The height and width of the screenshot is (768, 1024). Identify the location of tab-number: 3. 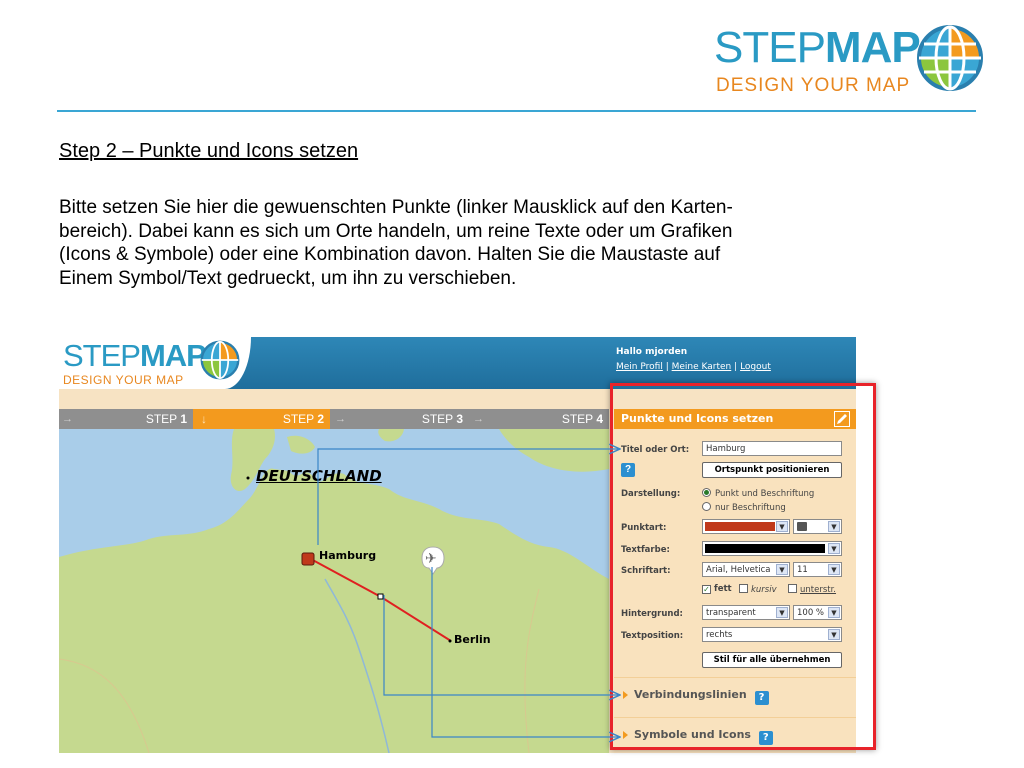
(459, 419).